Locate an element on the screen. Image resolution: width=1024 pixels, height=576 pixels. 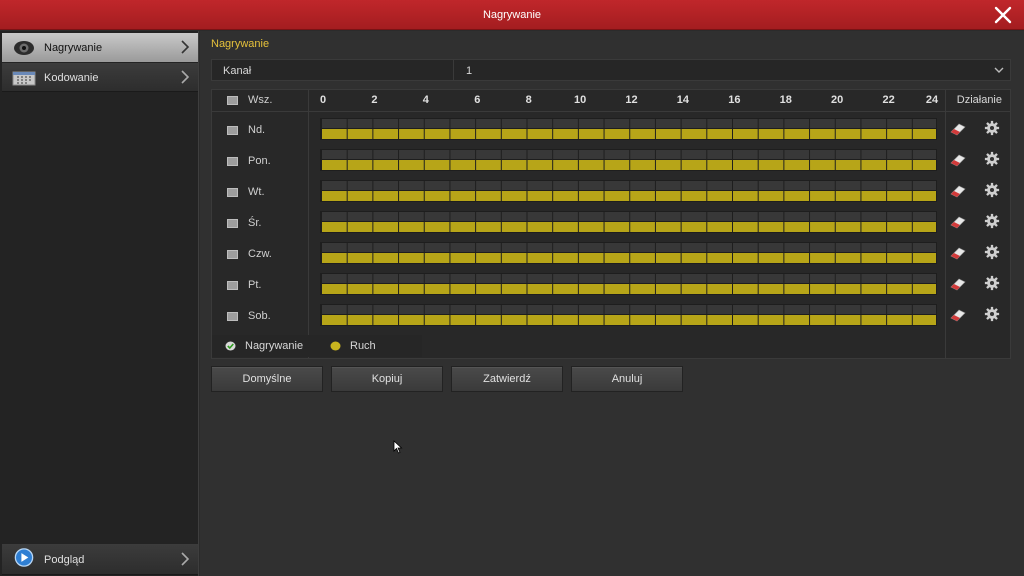
sidebar-item-nagrywanie: Nagrywanie is located at coordinates (100, 47).